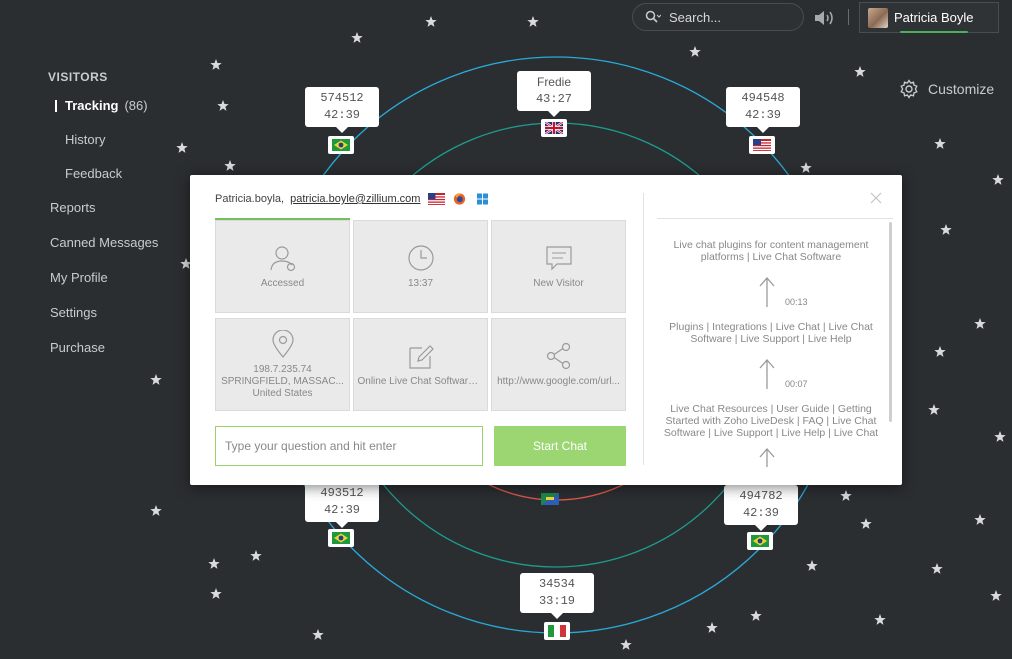 The height and width of the screenshot is (659, 1012). Describe the element at coordinates (796, 384) in the screenshot. I see `time-spent: 00:07` at that location.